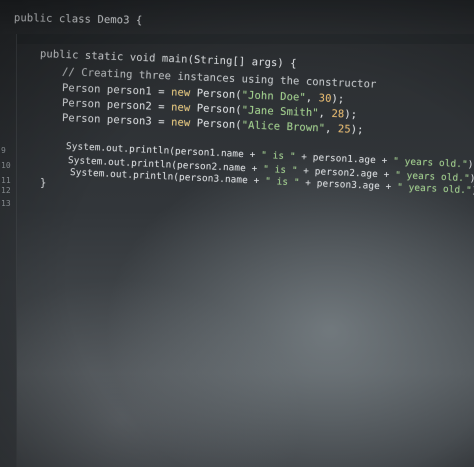  Describe the element at coordinates (280, 112) in the screenshot. I see `string-literal: "Jane Smith"` at that location.